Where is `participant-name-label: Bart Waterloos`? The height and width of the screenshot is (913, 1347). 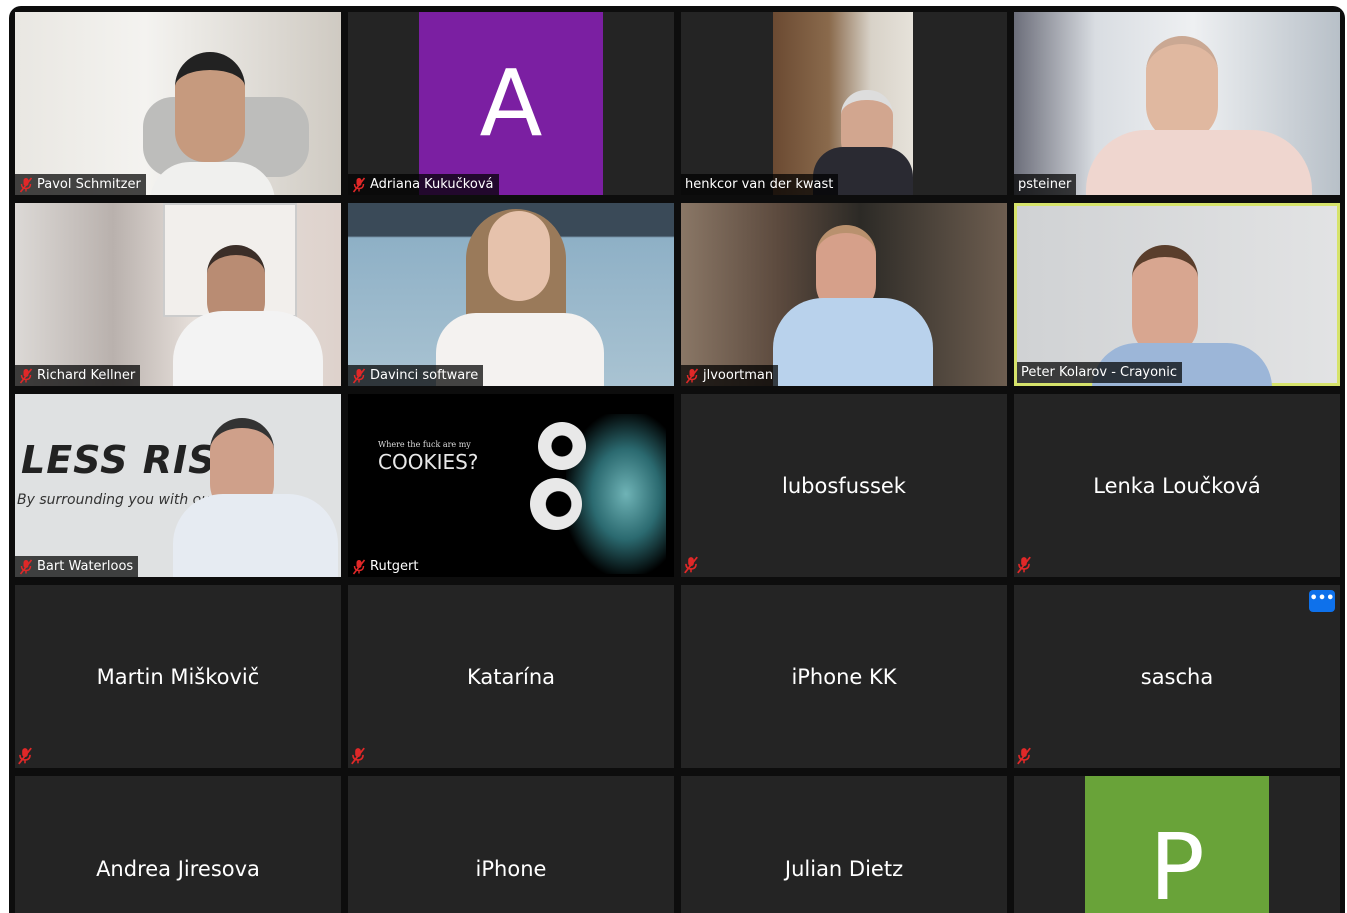
participant-name-label: Bart Waterloos is located at coordinates (77, 566).